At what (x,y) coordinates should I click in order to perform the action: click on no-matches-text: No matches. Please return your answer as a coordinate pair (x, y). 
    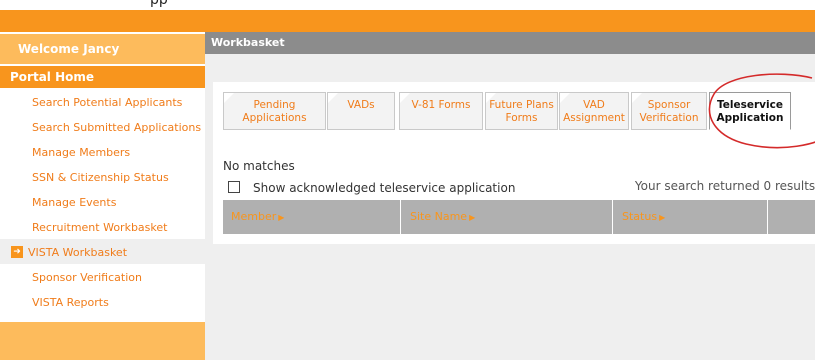
    Looking at the image, I should click on (259, 166).